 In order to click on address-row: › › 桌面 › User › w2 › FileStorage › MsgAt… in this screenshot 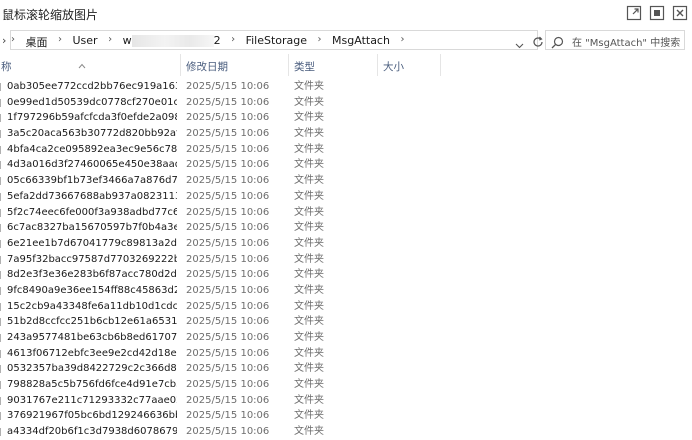, I will do `click(346, 41)`.